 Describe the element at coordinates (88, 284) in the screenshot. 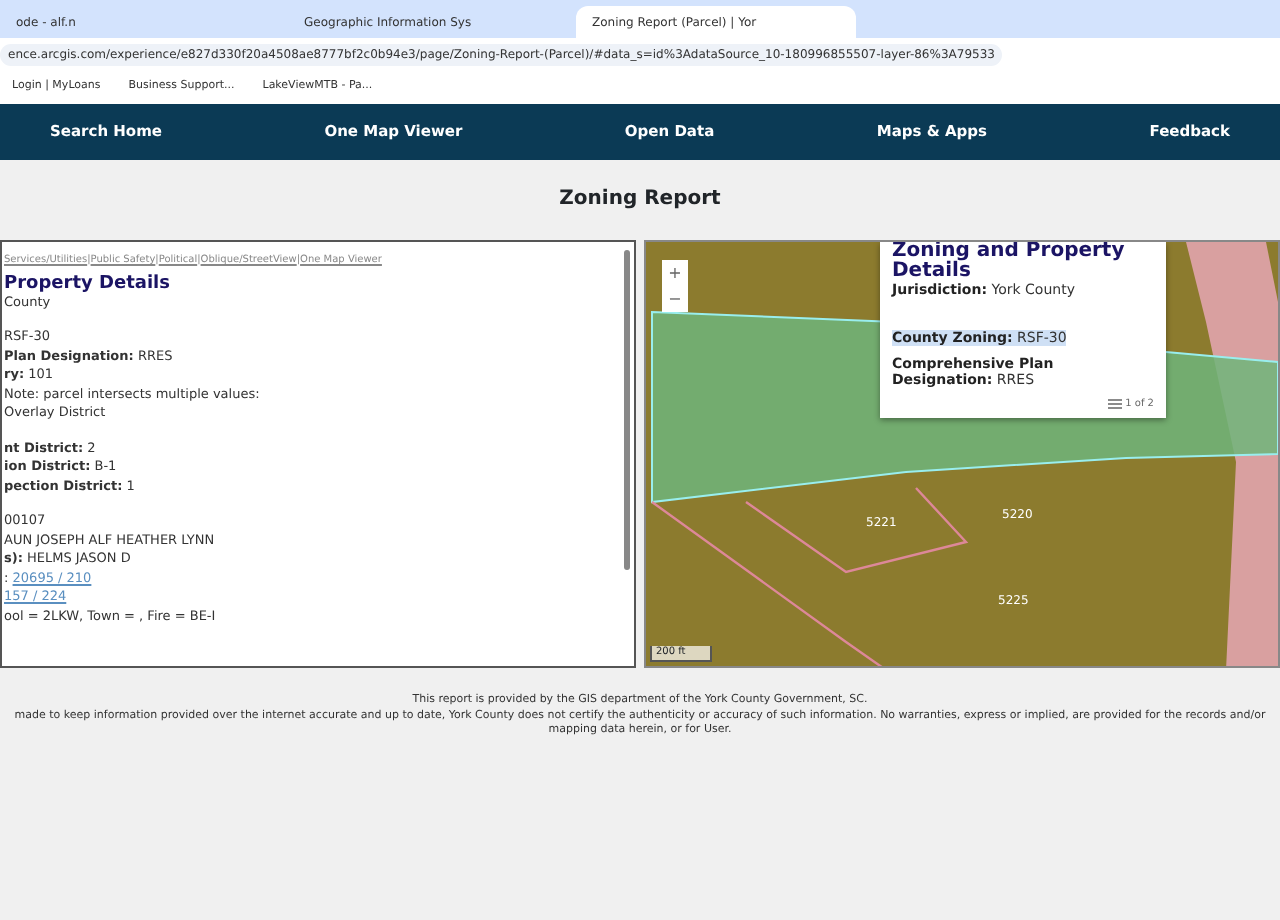

I see `details-heading: Property Details` at that location.